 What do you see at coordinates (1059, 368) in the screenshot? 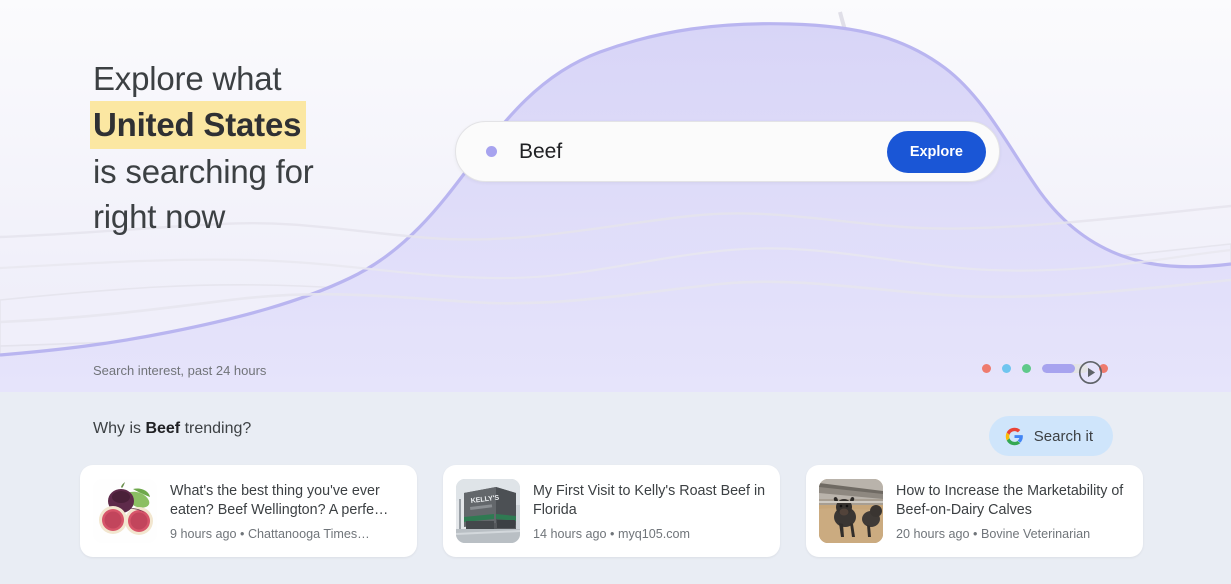
I see `carousel-progress-fill` at bounding box center [1059, 368].